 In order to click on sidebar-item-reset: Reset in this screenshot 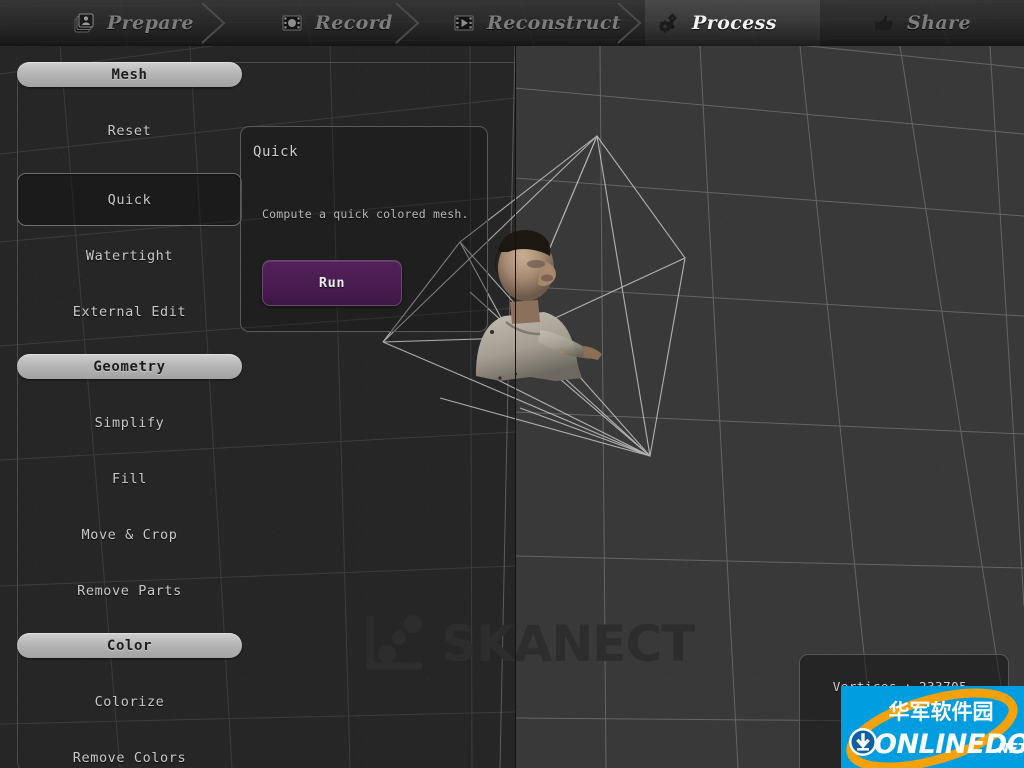, I will do `click(129, 131)`.